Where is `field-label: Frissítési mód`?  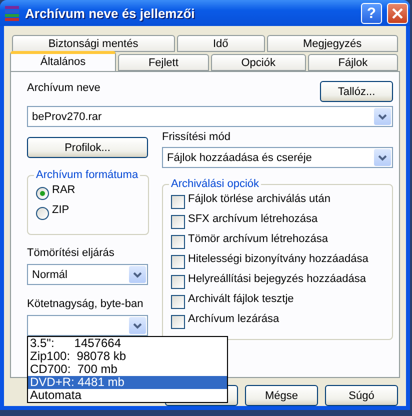
field-label: Frissítési mód is located at coordinates (196, 137).